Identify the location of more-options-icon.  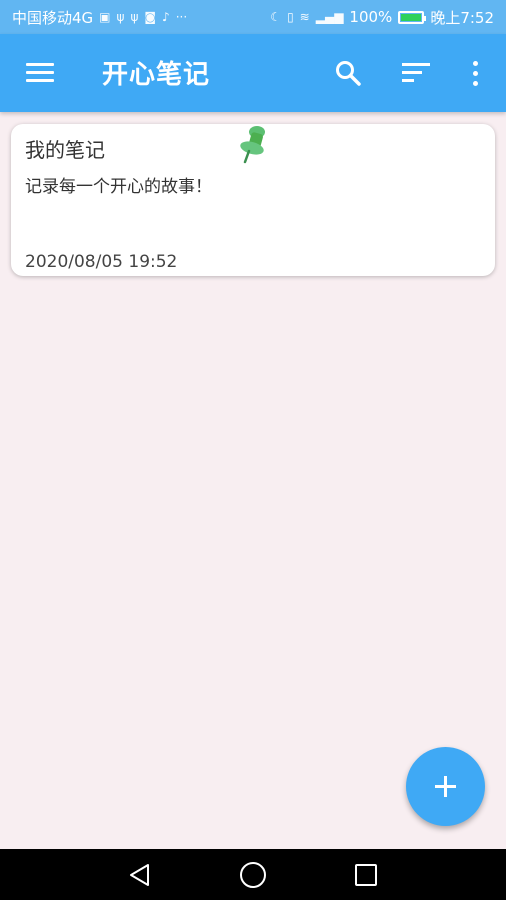
(475, 74).